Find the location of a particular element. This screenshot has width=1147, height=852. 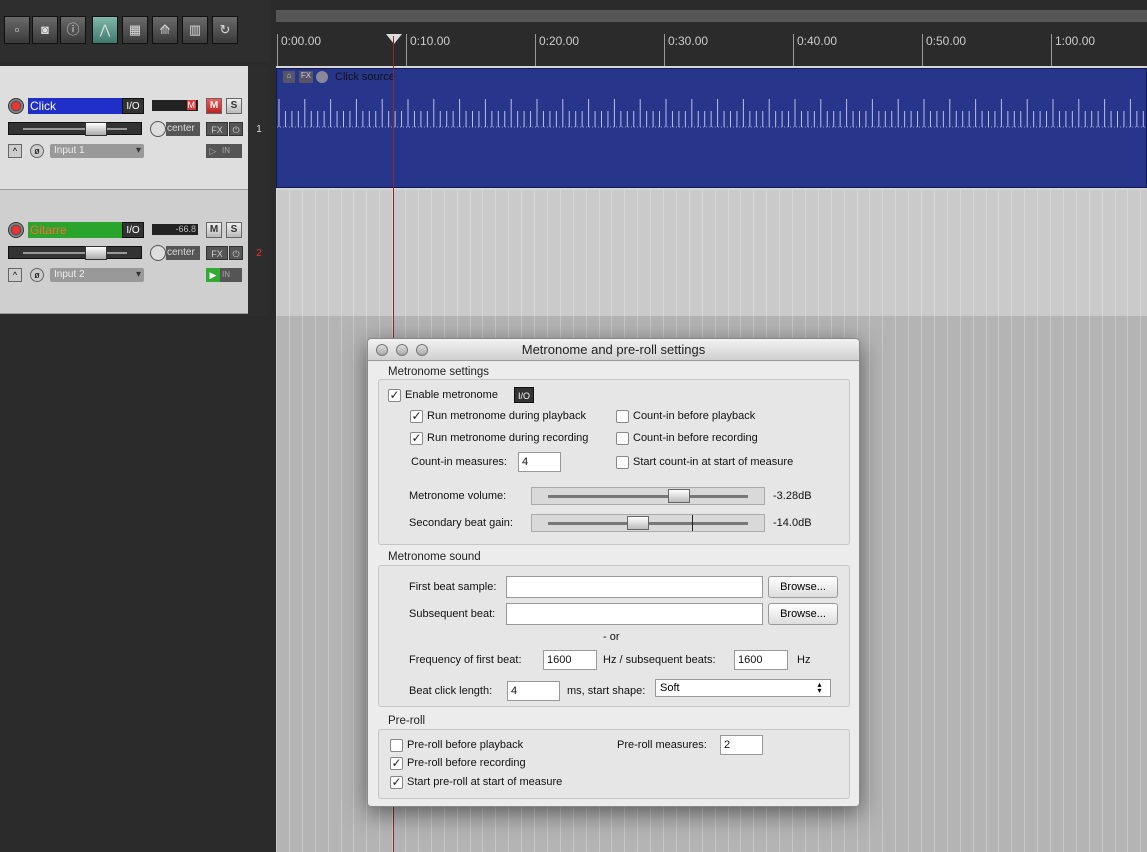

start-countin-checkbox is located at coordinates (622, 462).